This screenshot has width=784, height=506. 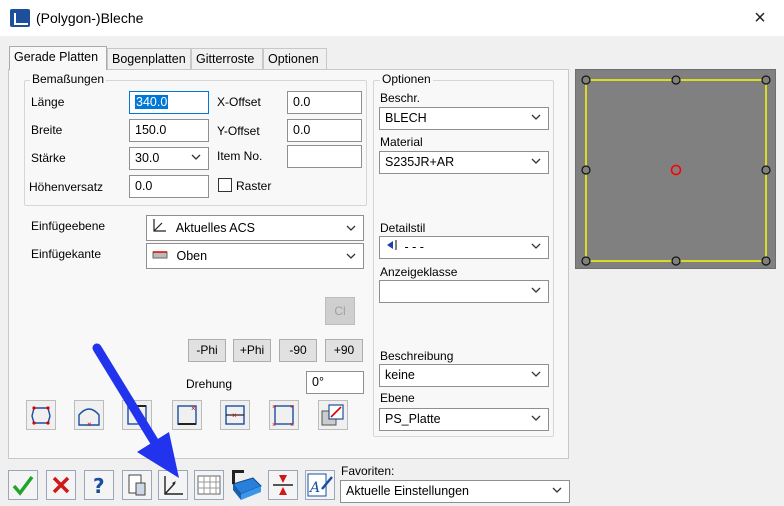 What do you see at coordinates (391, 247) in the screenshot?
I see `detail-marker-icon` at bounding box center [391, 247].